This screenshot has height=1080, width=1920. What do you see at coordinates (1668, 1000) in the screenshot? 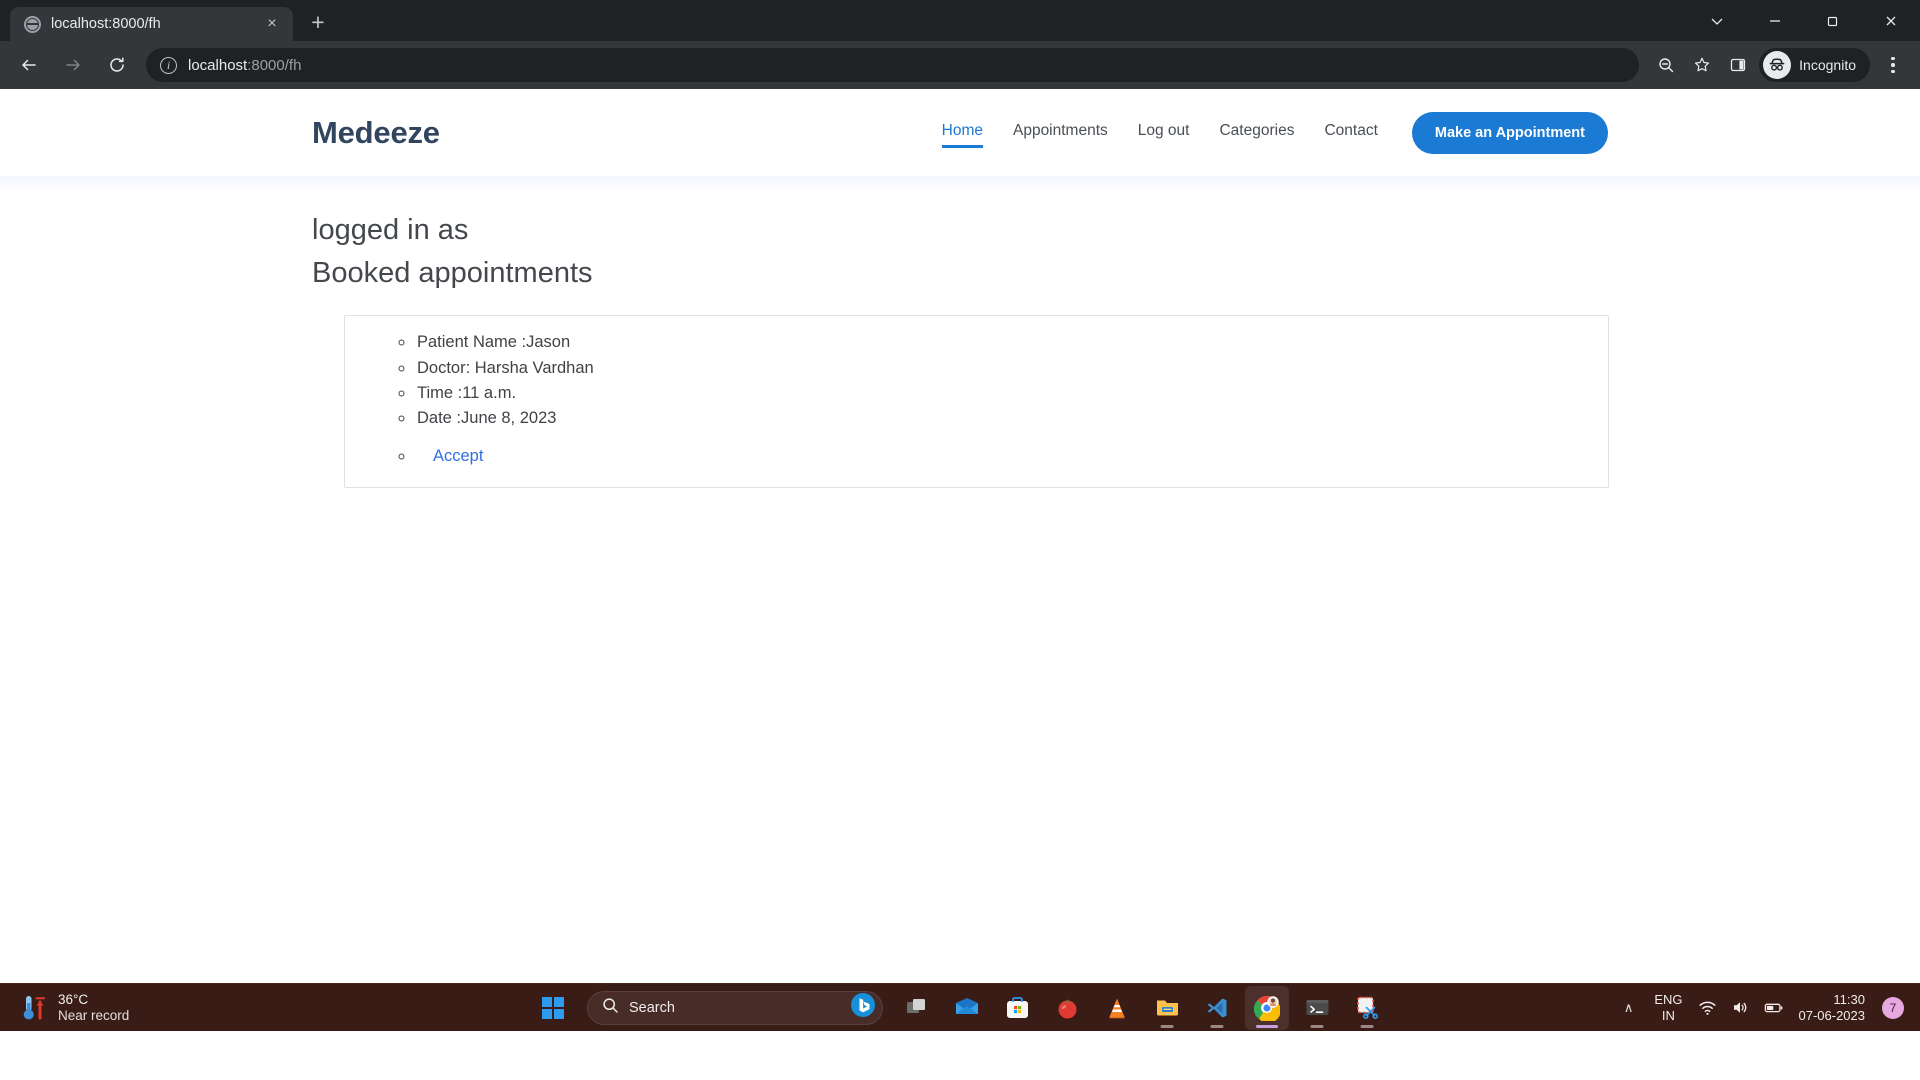
I see `language-line-1: ENG` at bounding box center [1668, 1000].